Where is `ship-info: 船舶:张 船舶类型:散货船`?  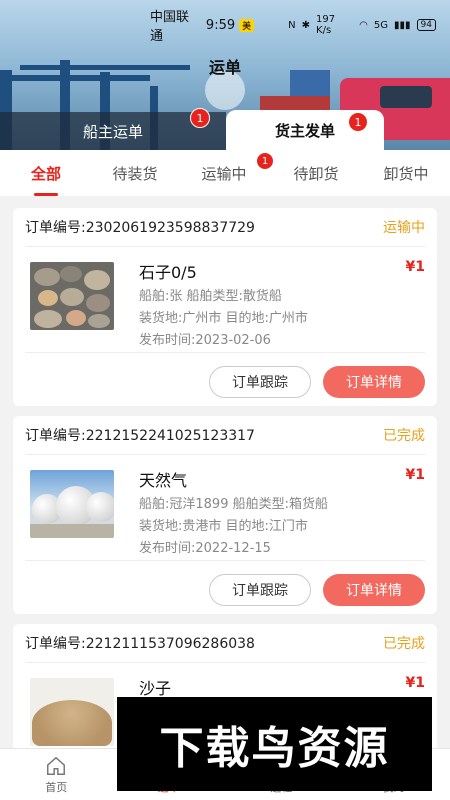
ship-info: 船舶:张 船舶类型:散货船 is located at coordinates (210, 296).